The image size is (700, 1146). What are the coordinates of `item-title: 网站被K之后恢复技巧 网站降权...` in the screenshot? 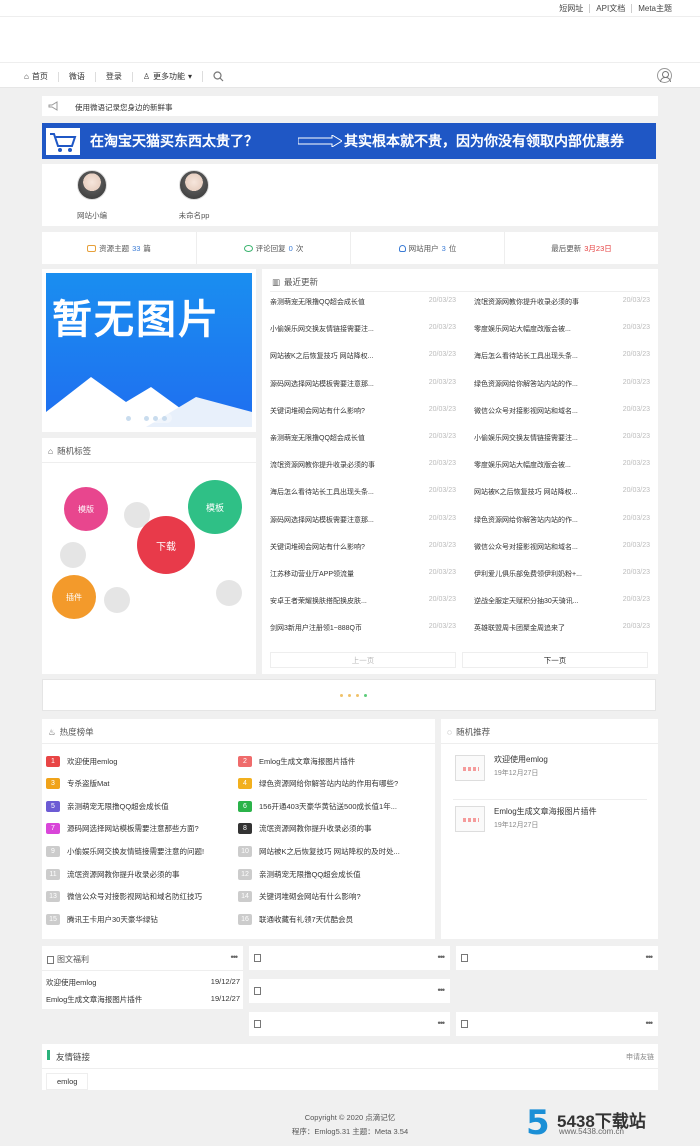 It's located at (322, 357).